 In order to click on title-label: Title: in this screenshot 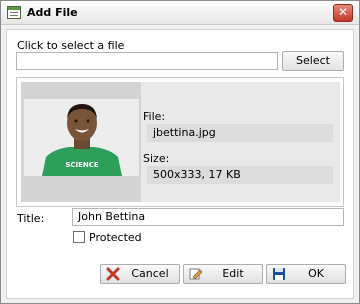, I will do `click(31, 218)`.